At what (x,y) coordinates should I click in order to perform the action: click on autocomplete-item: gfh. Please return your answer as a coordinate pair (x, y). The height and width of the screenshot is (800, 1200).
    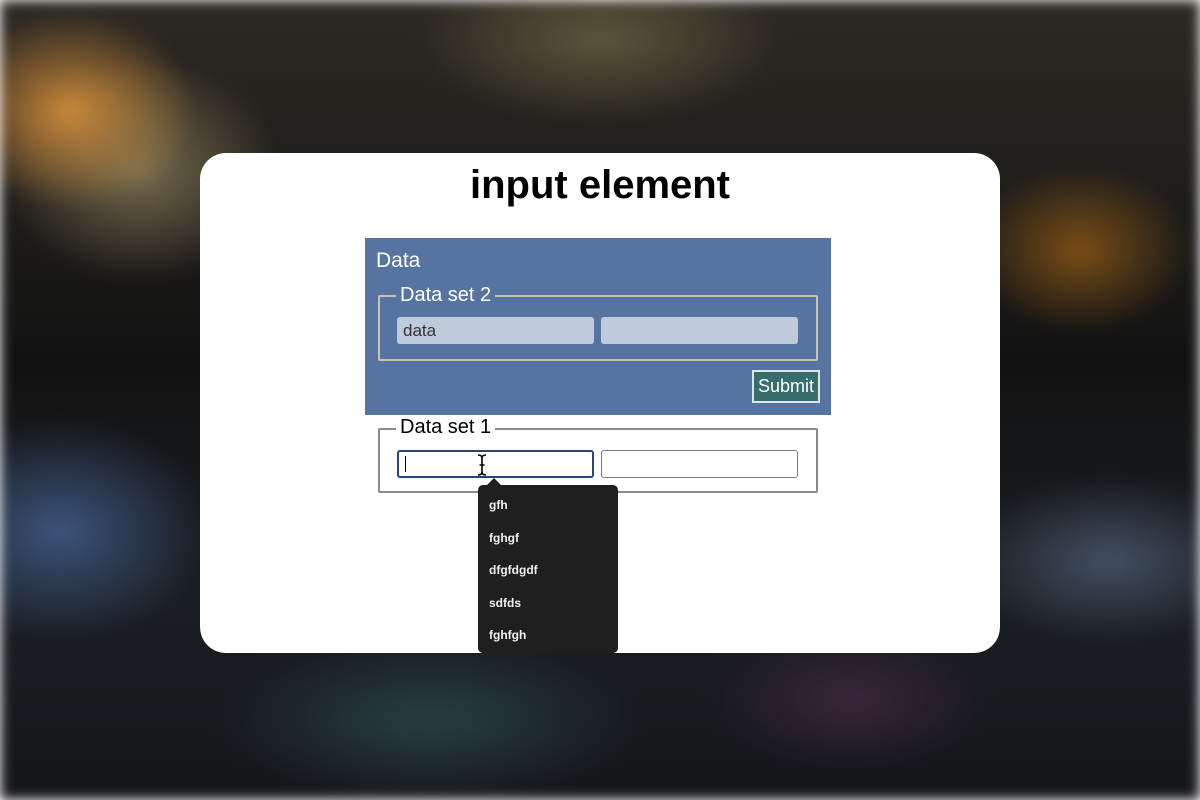
    Looking at the image, I should click on (548, 509).